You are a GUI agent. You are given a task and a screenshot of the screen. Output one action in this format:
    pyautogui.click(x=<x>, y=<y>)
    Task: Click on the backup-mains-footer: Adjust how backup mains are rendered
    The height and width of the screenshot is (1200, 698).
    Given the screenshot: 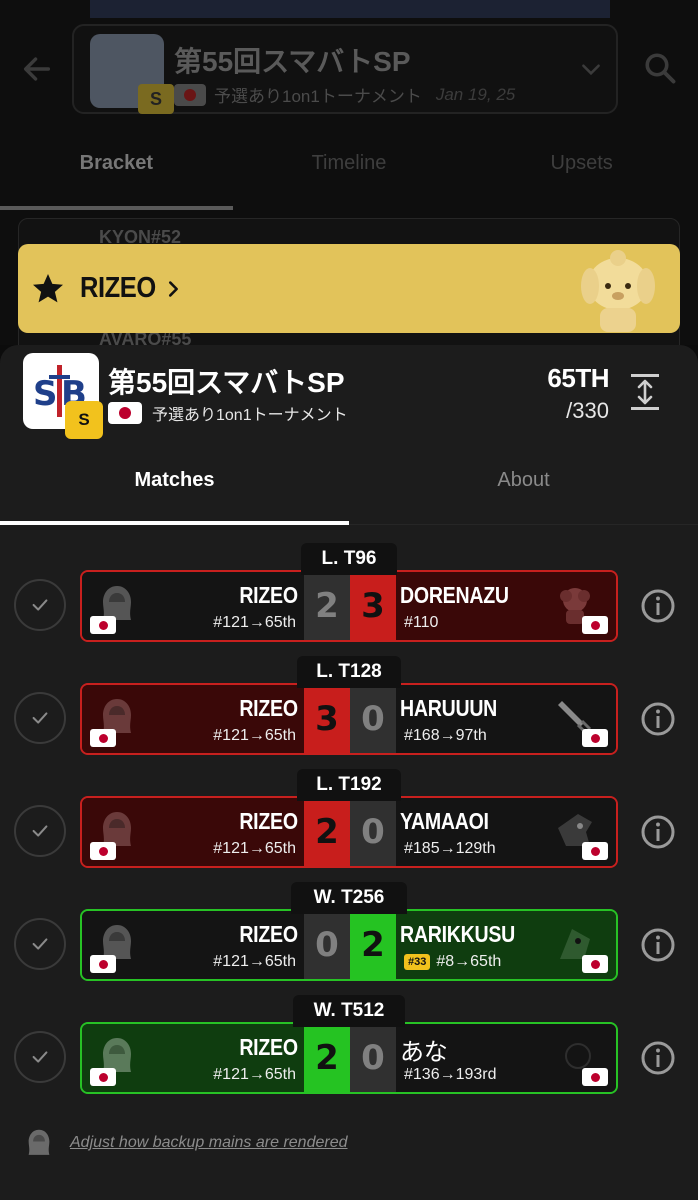 What is the action you would take?
    pyautogui.click(x=185, y=1143)
    